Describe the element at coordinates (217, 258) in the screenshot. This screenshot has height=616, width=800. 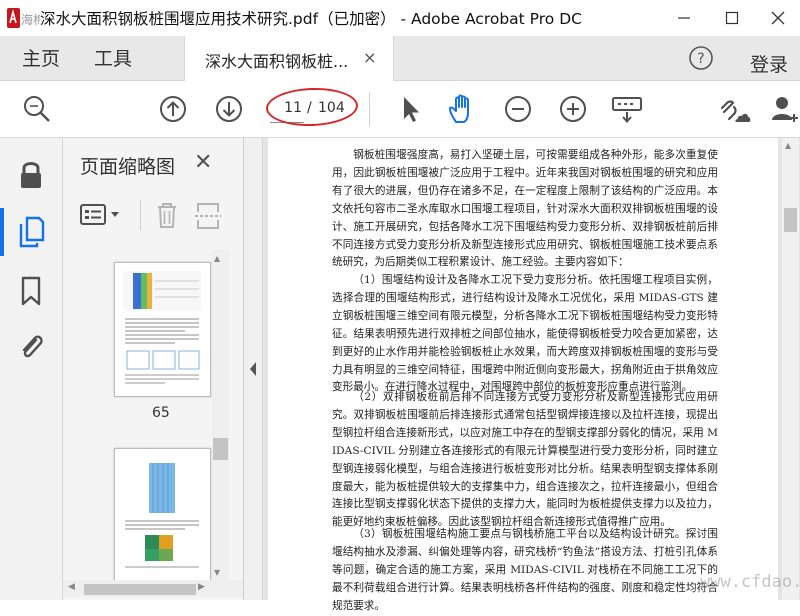
I see `thumbnails-scroll-up-icon: ▲` at that location.